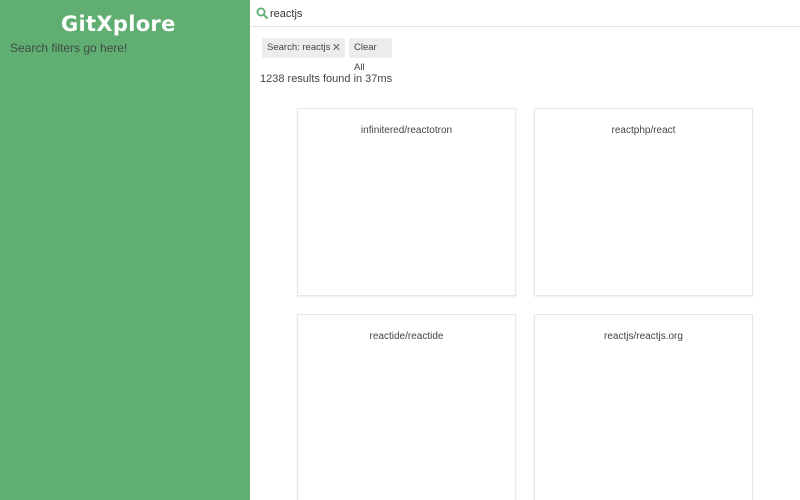 The width and height of the screenshot is (800, 500). What do you see at coordinates (336, 48) in the screenshot?
I see `close-icon: ✕` at bounding box center [336, 48].